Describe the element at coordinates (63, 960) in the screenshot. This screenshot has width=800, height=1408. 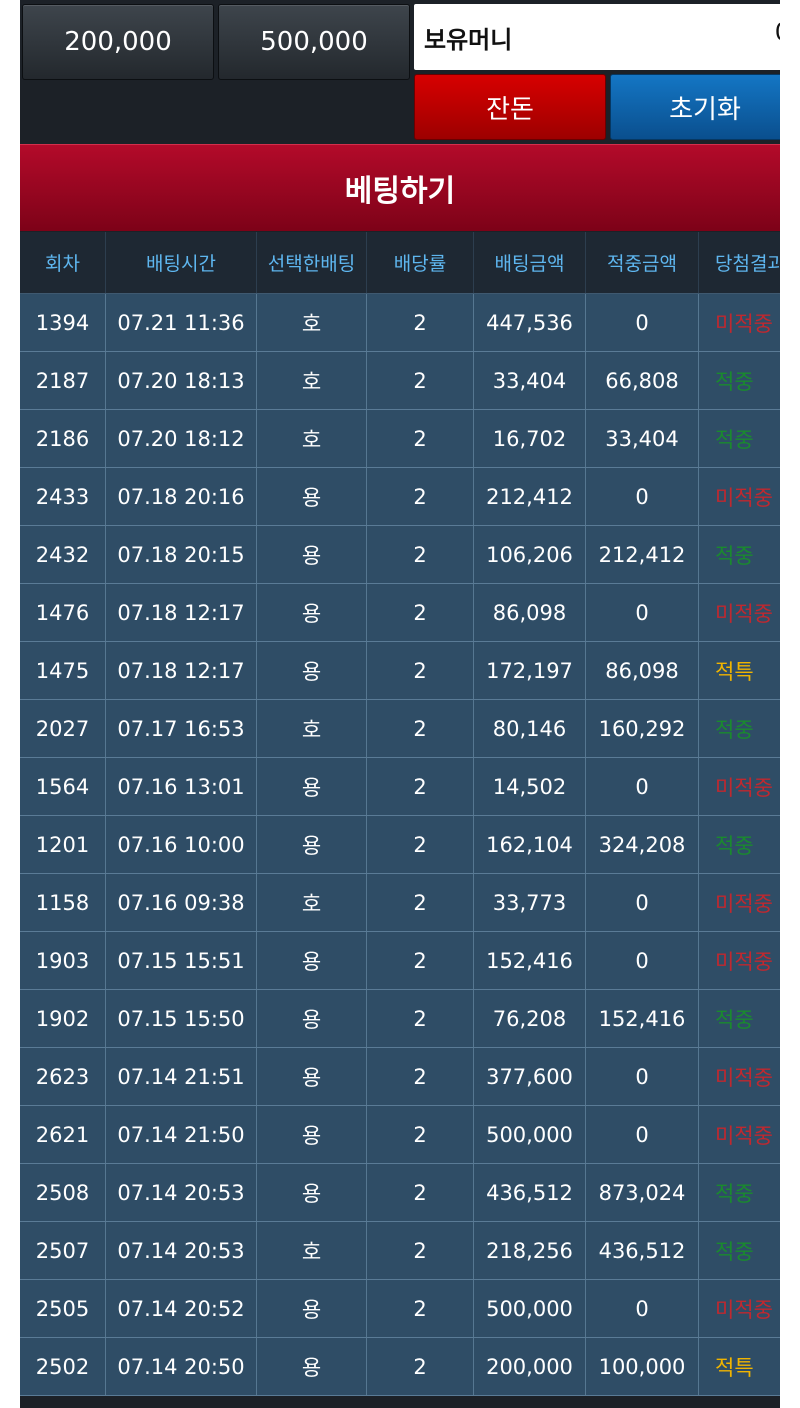
I see `cell-round: 1903` at that location.